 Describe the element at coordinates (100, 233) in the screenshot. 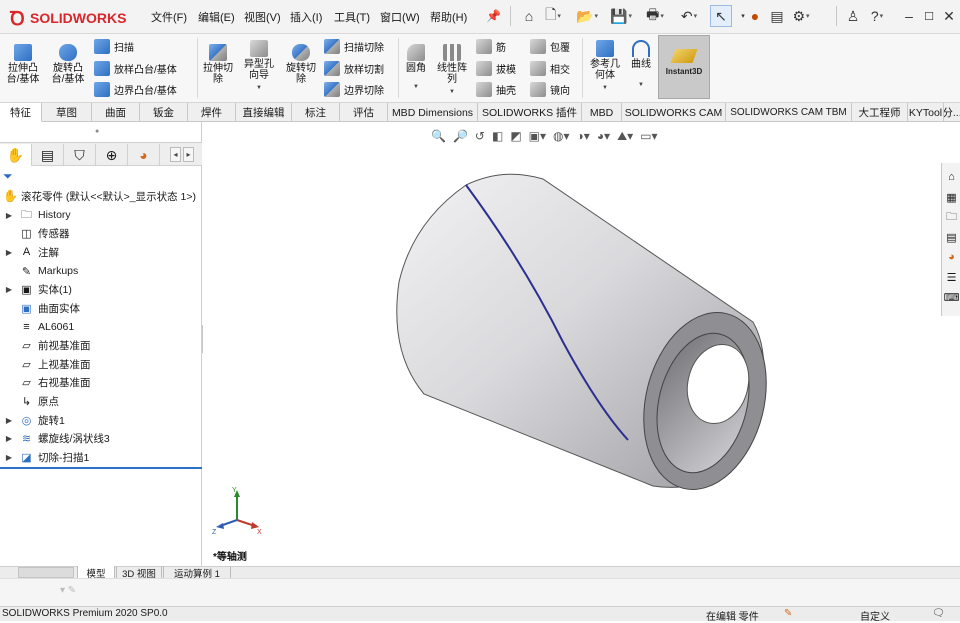

I see `tree-item-sensors: ◫ 传感器` at that location.